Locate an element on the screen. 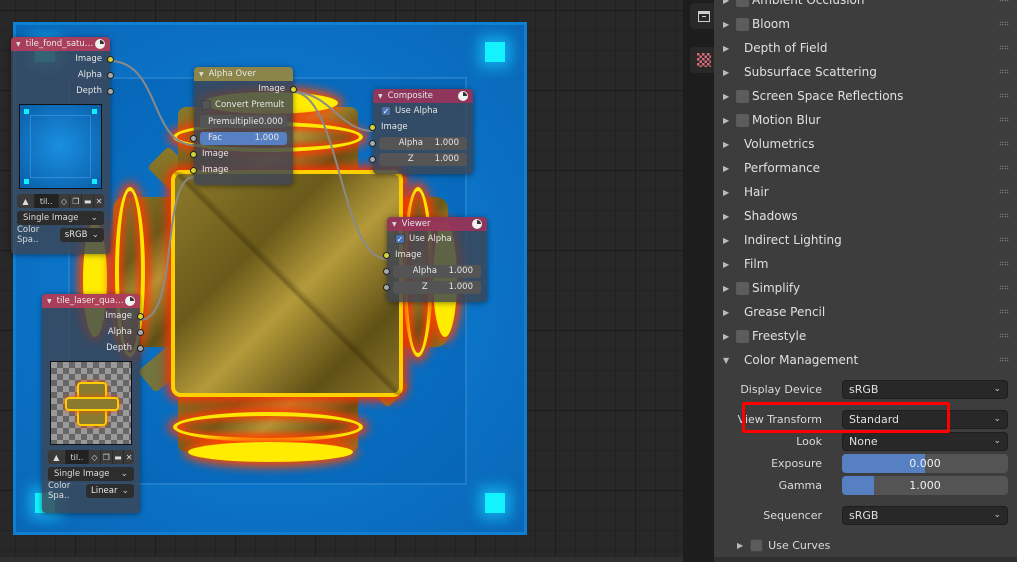 This screenshot has height=562, width=1017. panel-ambient-occlusion: ▶ Ambient Occlusion is located at coordinates (865, 6).